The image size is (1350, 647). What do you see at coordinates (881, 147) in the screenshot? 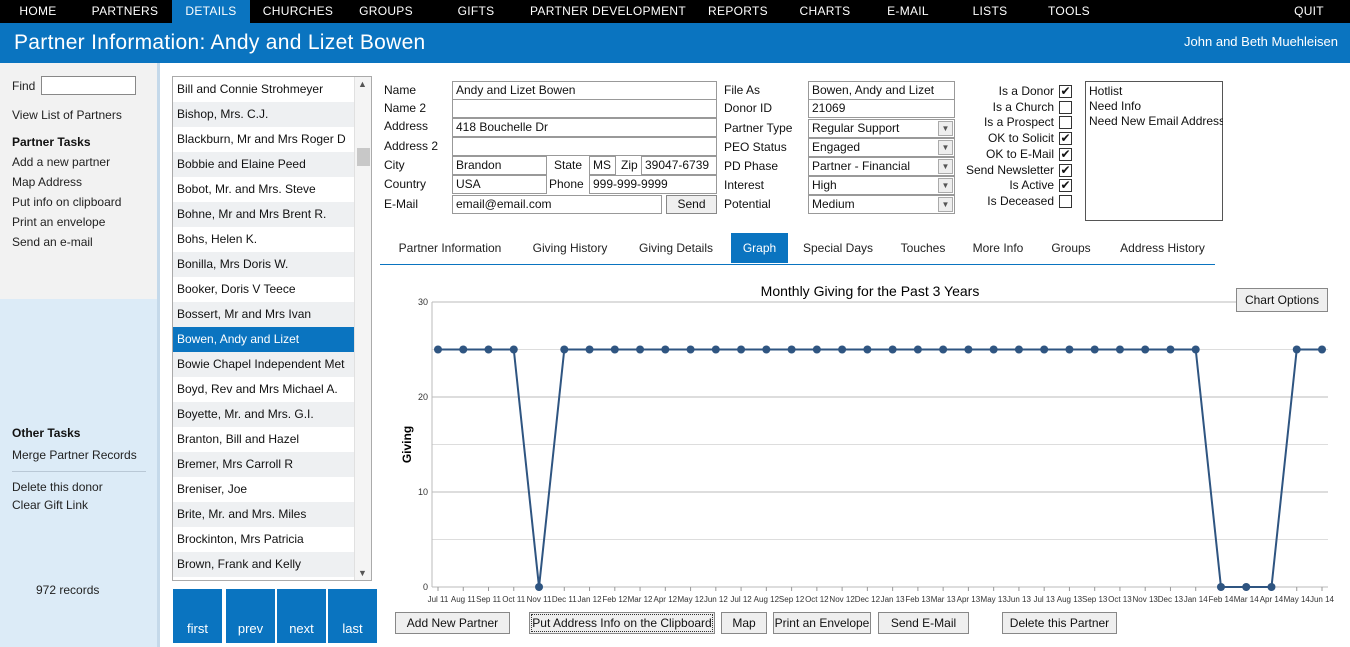
I see `peo-status-select: Engaged ▼` at bounding box center [881, 147].